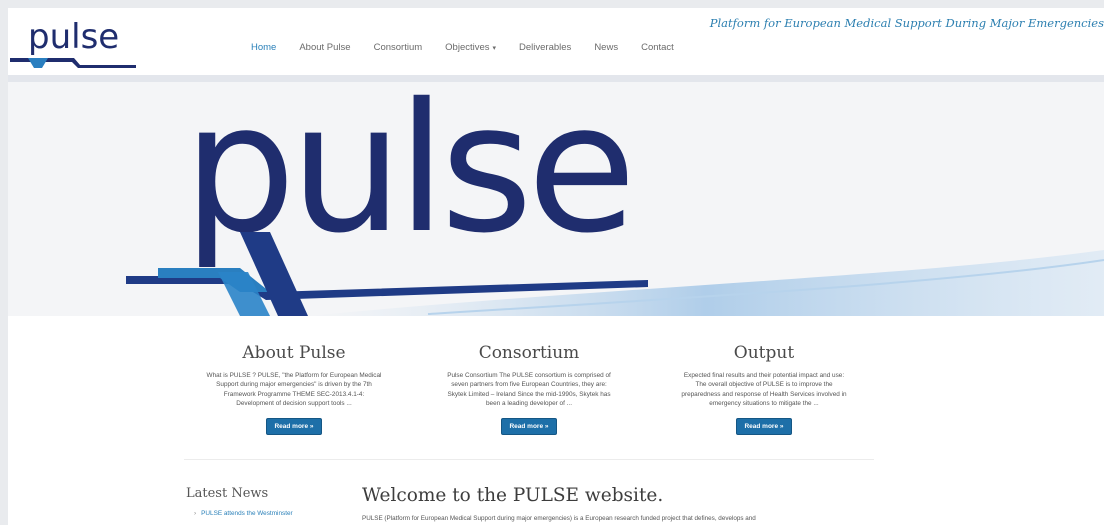 The image size is (1104, 525). I want to click on welcome-title: Welcome to the PULSE website., so click(513, 495).